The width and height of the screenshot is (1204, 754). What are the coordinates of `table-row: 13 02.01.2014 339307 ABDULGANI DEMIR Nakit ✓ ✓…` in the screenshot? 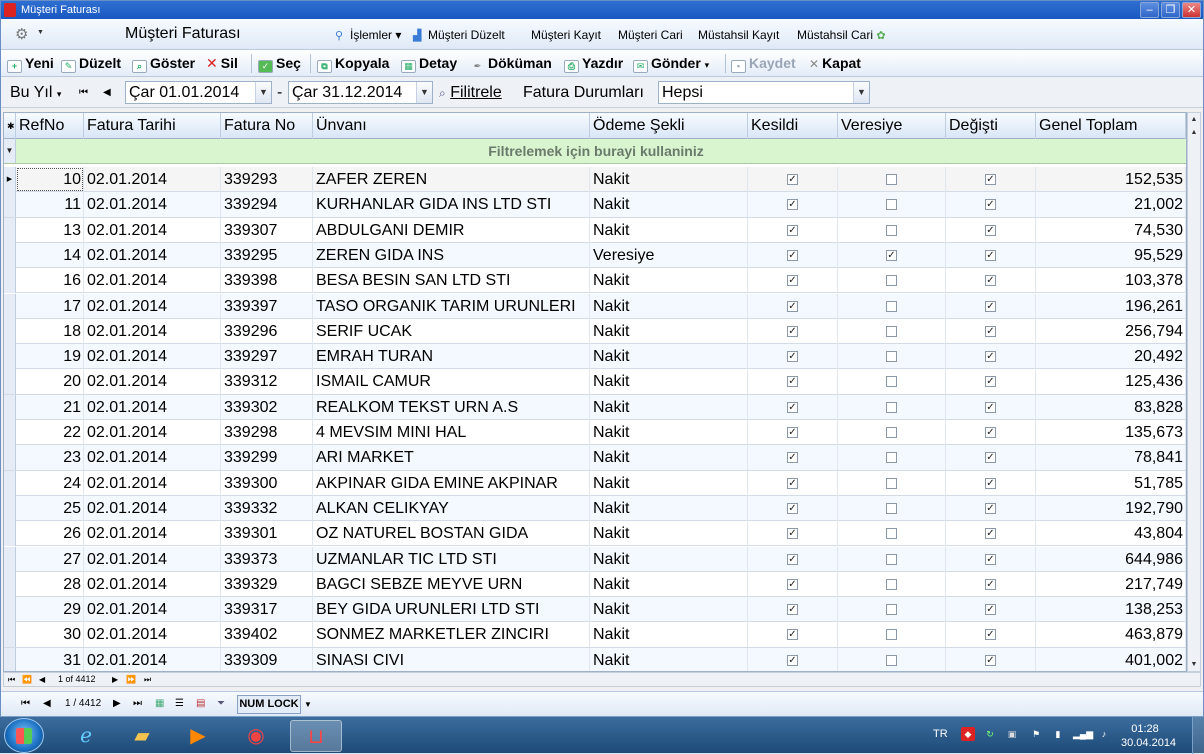 It's located at (595, 230).